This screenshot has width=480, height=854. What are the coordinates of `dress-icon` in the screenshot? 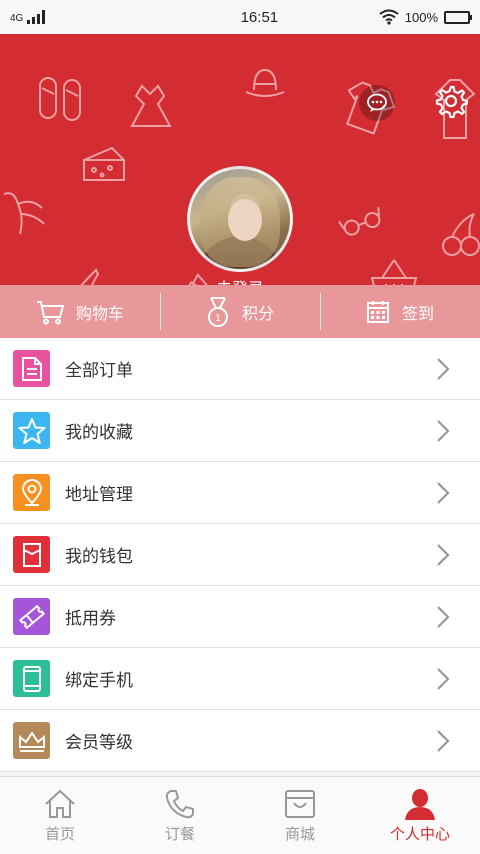 It's located at (151, 105).